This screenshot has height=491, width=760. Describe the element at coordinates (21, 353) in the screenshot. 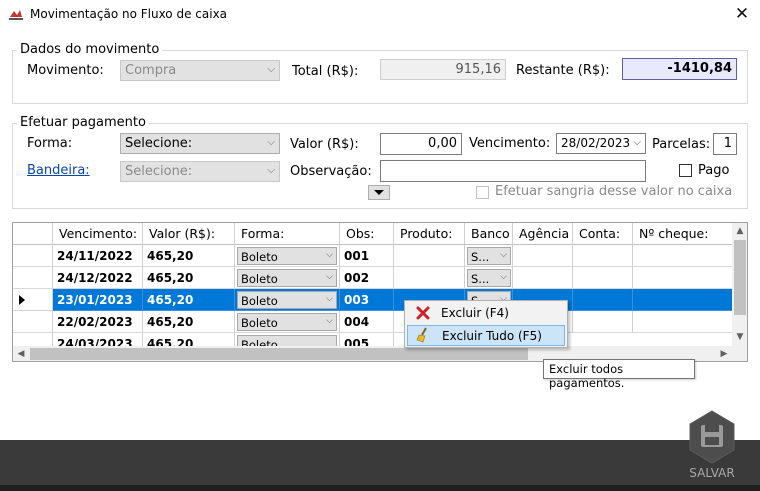

I see `scroll-left-arrow-icon: ◀` at that location.